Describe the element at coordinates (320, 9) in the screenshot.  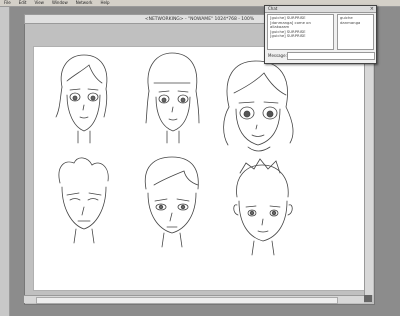
I see `chat-title: Chat` at that location.